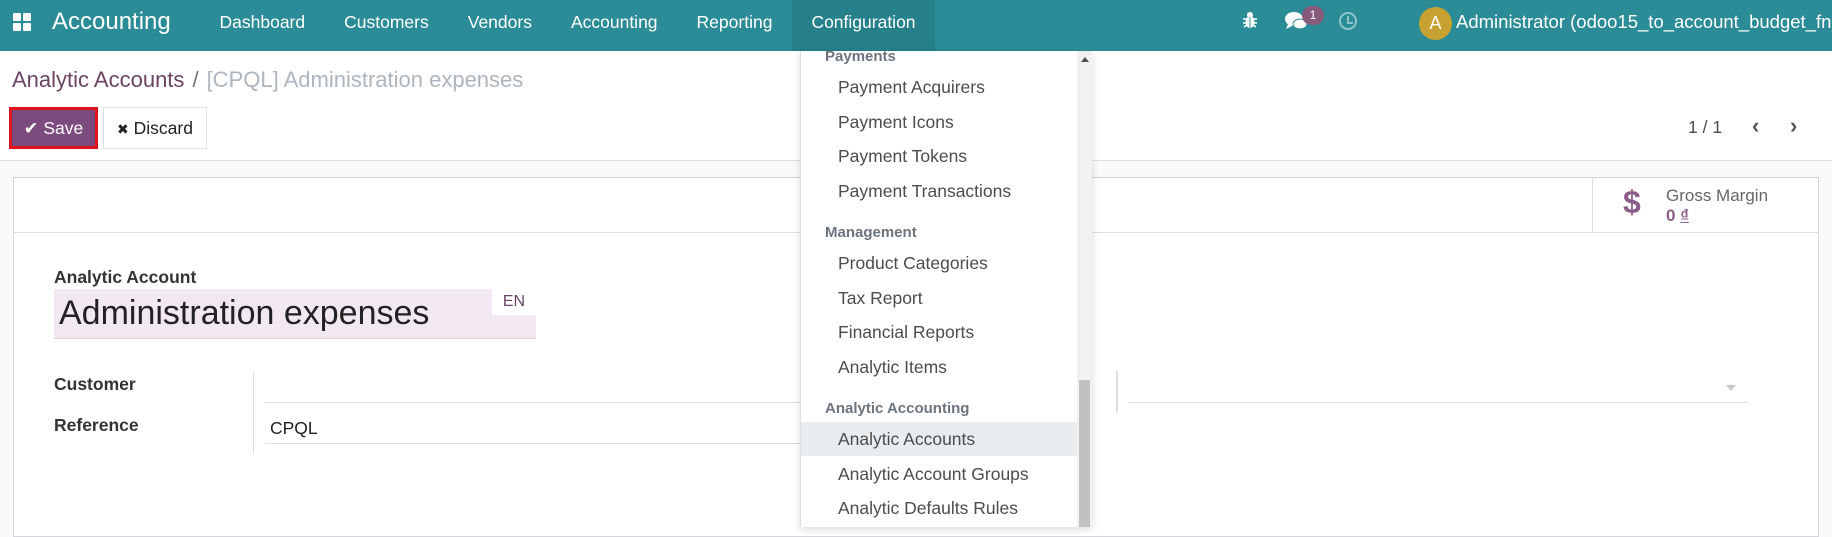 The image size is (1832, 537). Describe the element at coordinates (897, 408) in the screenshot. I see `dropdown-header-analytic-accounting: Analytic Accounting` at that location.